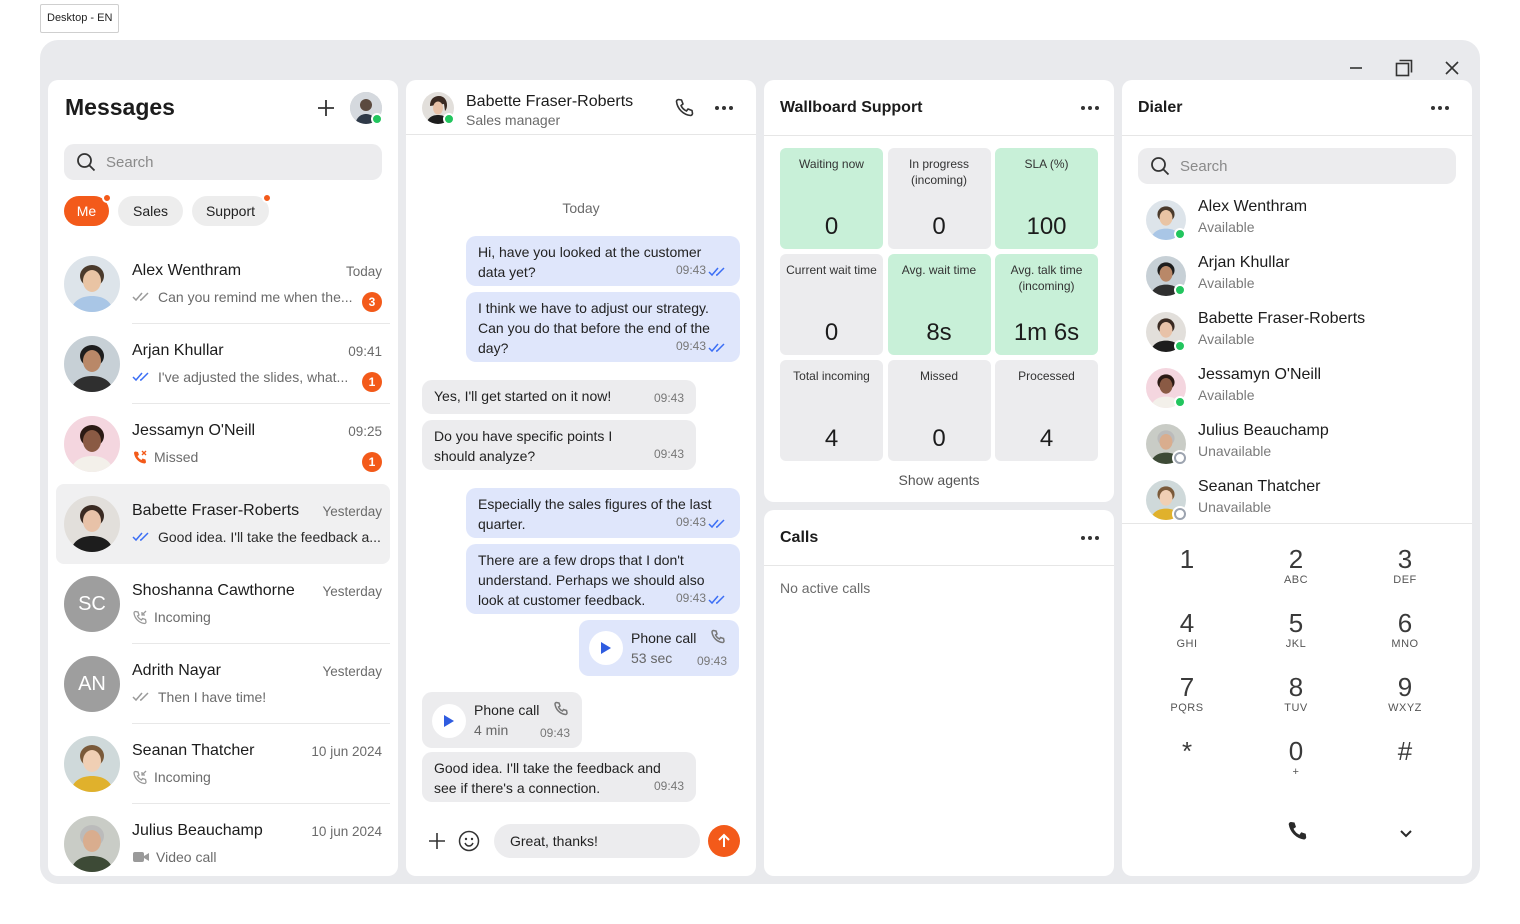 The image size is (1520, 924). Describe the element at coordinates (223, 764) in the screenshot. I see `conversation-item: Seanan Thatcher 10 jun 2024 Incoming` at that location.